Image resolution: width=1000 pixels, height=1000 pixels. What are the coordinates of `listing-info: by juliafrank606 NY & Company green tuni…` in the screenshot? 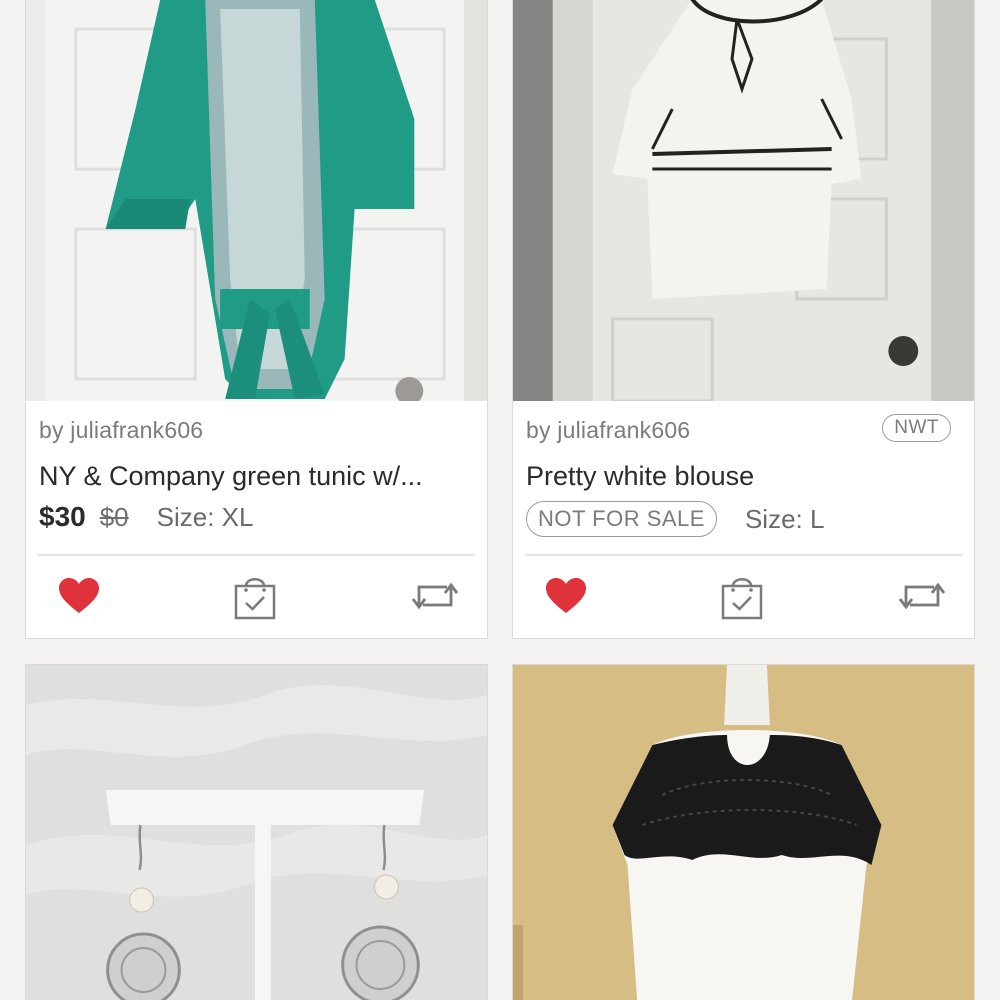 It's located at (256, 519).